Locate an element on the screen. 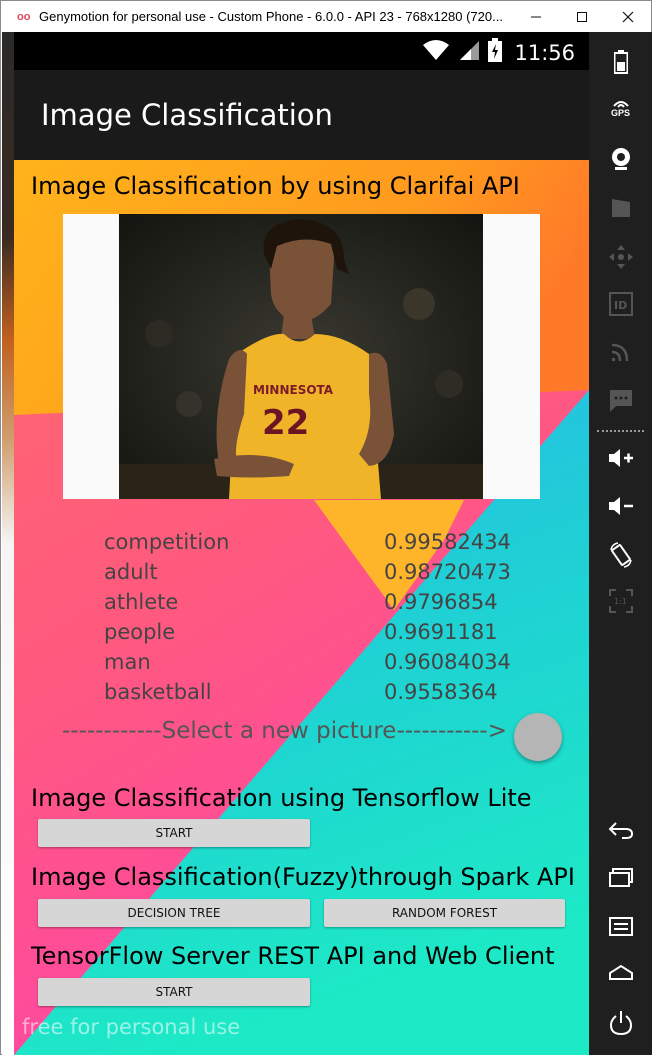 The image size is (652, 1055). volume-up-icon is located at coordinates (620, 458).